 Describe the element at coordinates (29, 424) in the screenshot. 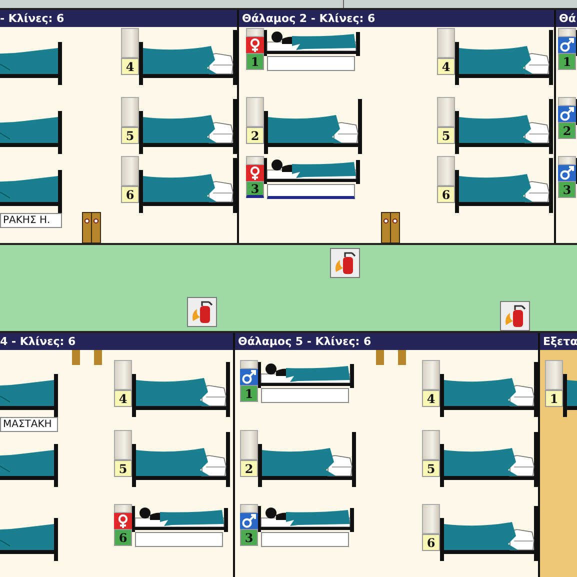

I see `patient-name-field: ΜΑΣΤΑΚΗ` at that location.